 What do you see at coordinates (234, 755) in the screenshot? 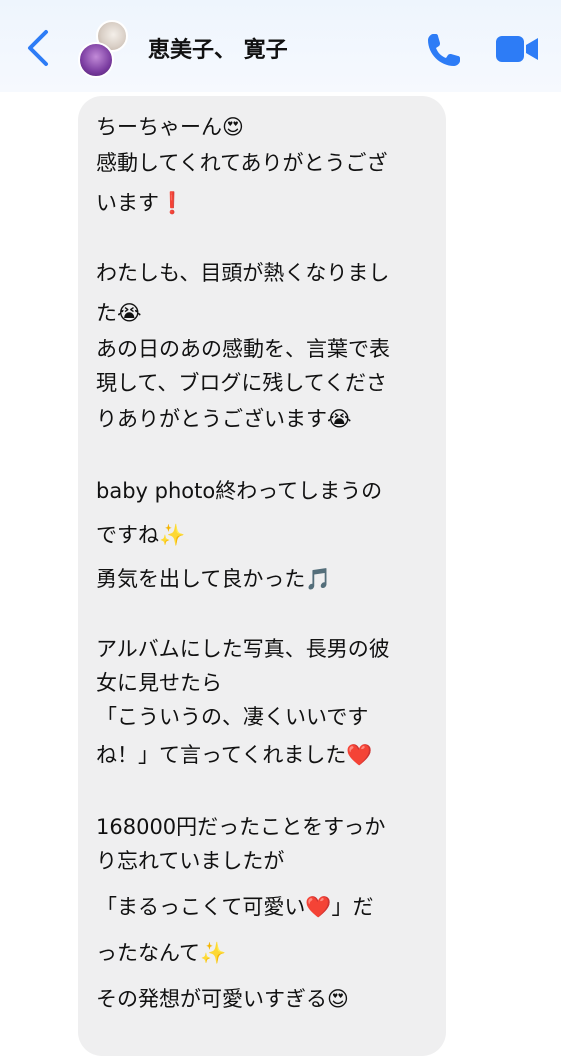
I see `message-line: ね！」て言ってくれました❤️` at bounding box center [234, 755].